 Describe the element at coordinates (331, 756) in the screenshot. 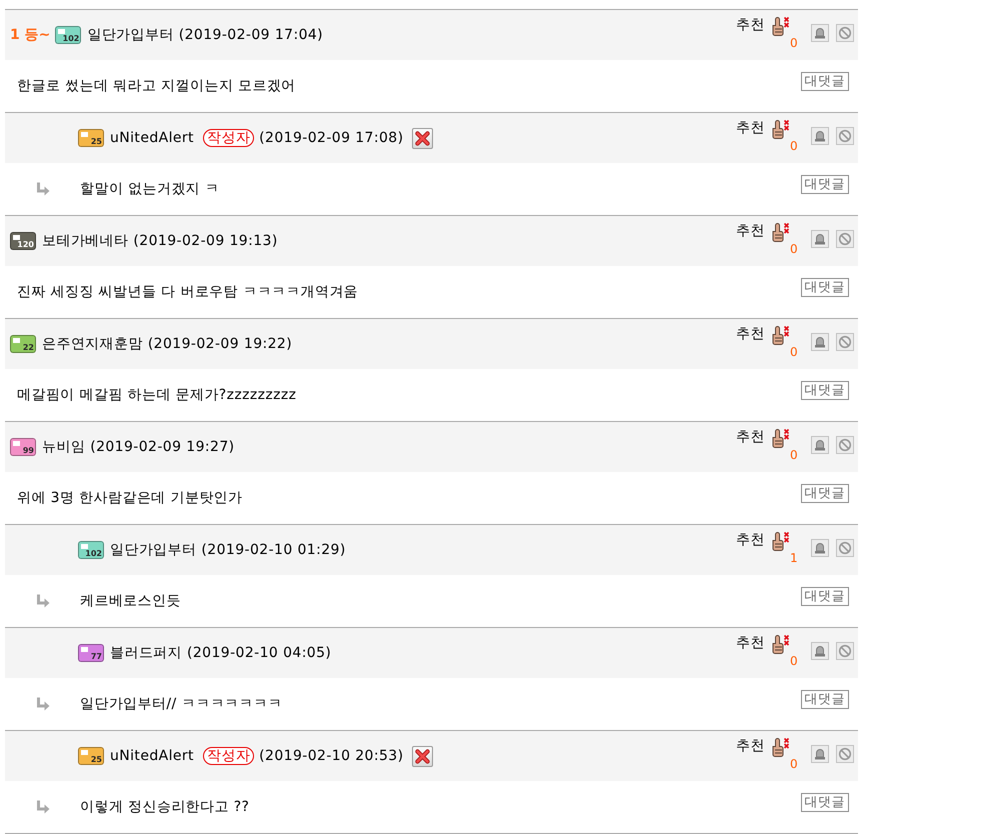

I see `comment-time: (2019-02-10 20:53)` at that location.